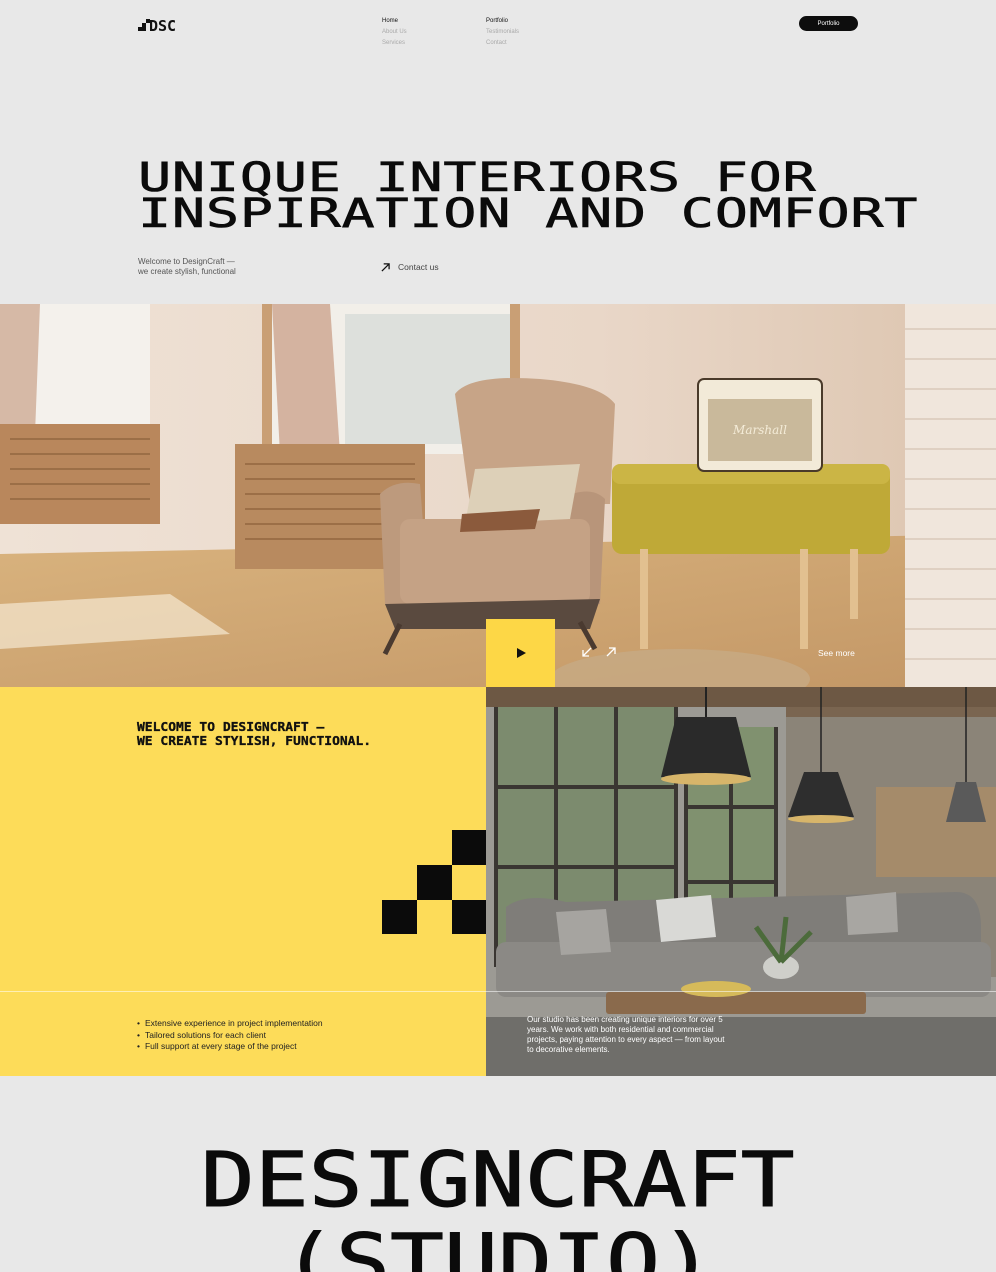  I want to click on nav-about-us: About Us, so click(394, 32).